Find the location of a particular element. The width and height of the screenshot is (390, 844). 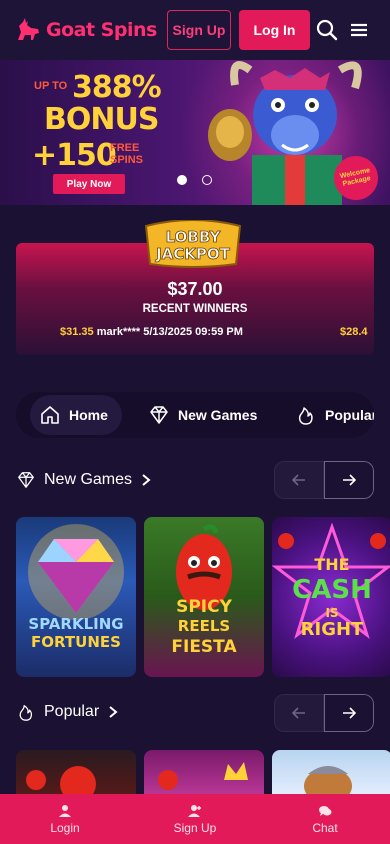

banner-free-spins: FREE SPINS is located at coordinates (127, 154).